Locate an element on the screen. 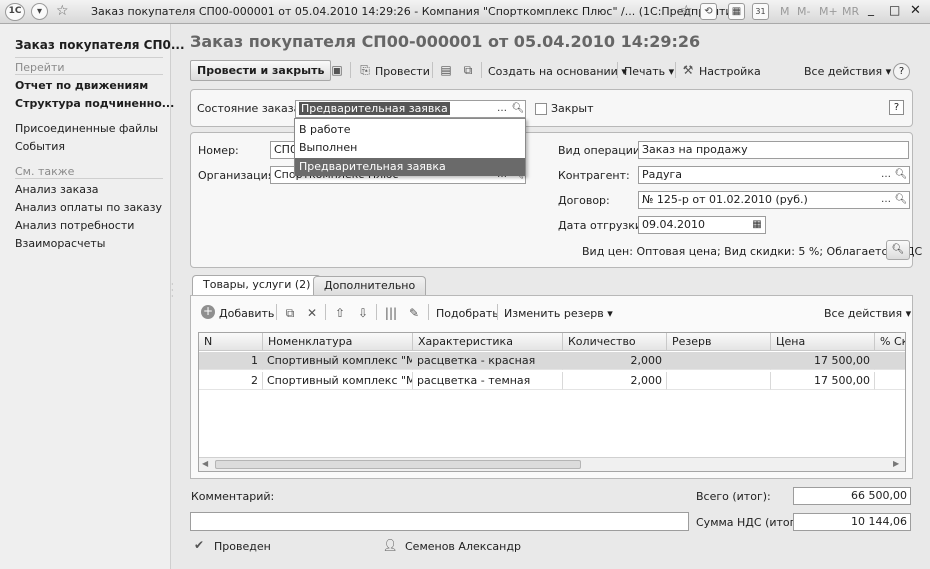 This screenshot has width=930, height=569. column-header-reserve: Резерв is located at coordinates (719, 342).